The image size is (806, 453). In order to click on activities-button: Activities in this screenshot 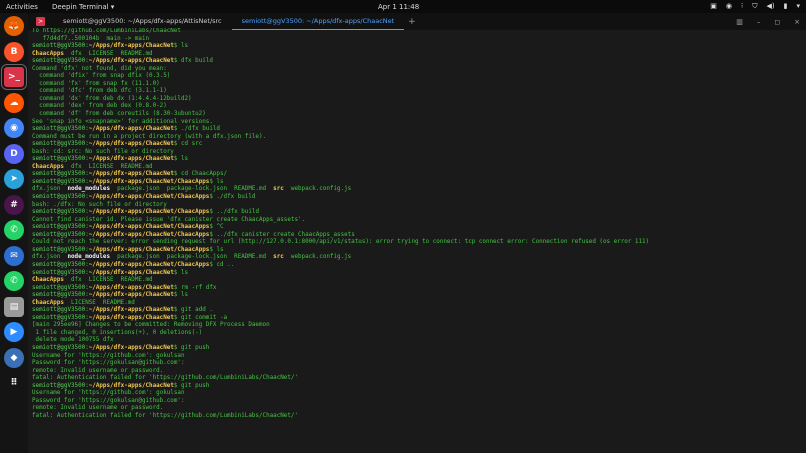, I will do `click(22, 7)`.